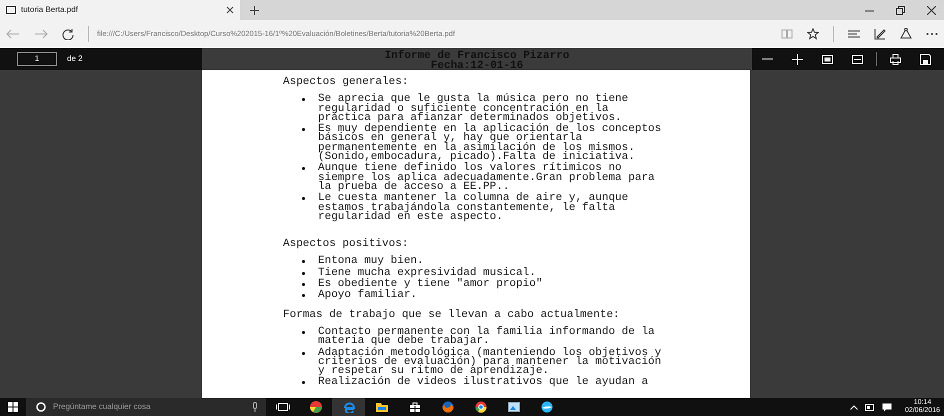 Image resolution: width=944 pixels, height=416 pixels. Describe the element at coordinates (487, 337) in the screenshot. I see `list-item-text: Contacto permanente con la familia informando de la materia que debe trabajar.` at that location.